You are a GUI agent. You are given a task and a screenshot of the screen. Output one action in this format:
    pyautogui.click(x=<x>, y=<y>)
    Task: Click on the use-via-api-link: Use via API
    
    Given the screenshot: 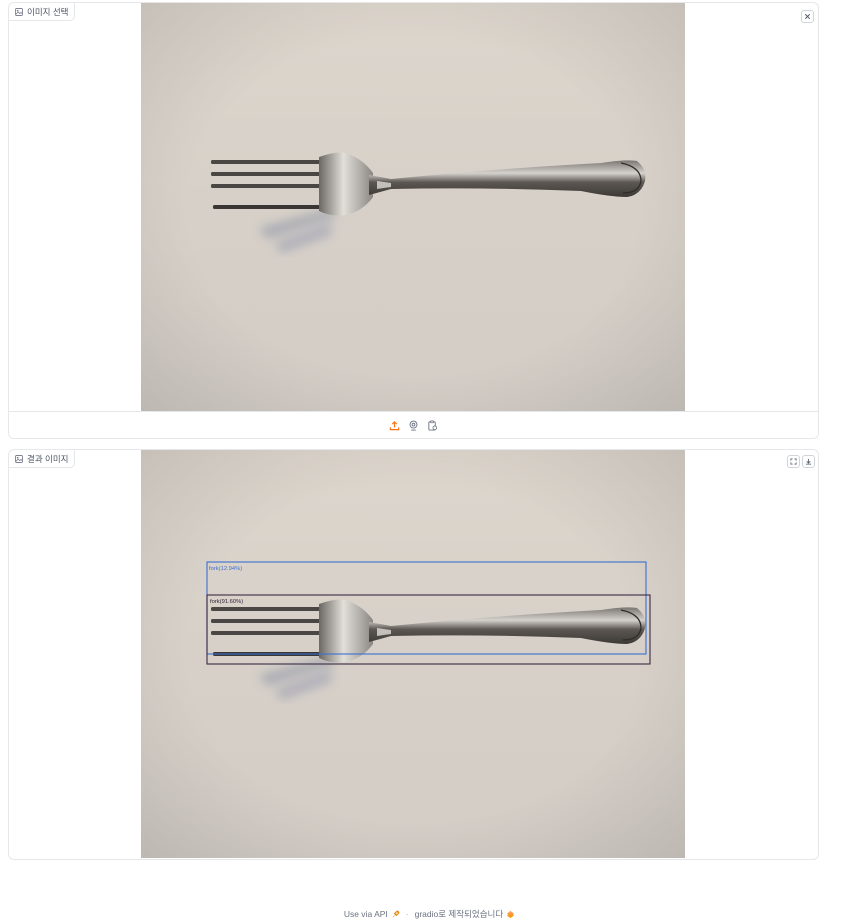 What is the action you would take?
    pyautogui.click(x=372, y=914)
    